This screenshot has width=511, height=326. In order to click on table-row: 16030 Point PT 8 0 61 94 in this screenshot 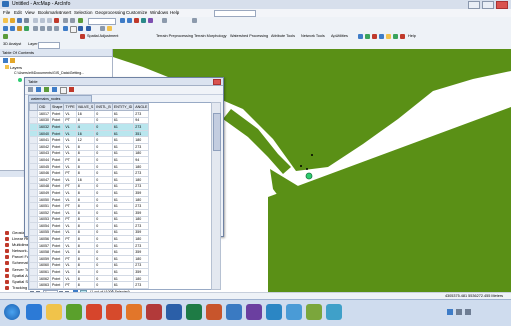, I will do `click(89, 120)`.